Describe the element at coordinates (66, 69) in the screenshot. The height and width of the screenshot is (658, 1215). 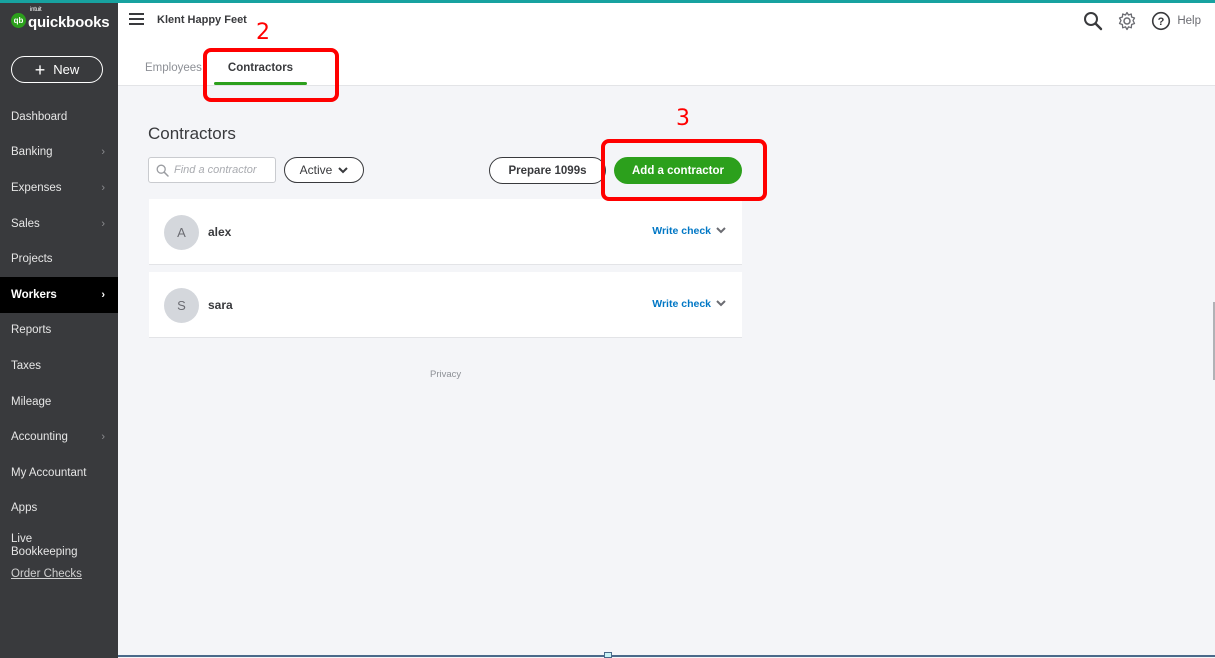
I see `new-button-label: New` at that location.